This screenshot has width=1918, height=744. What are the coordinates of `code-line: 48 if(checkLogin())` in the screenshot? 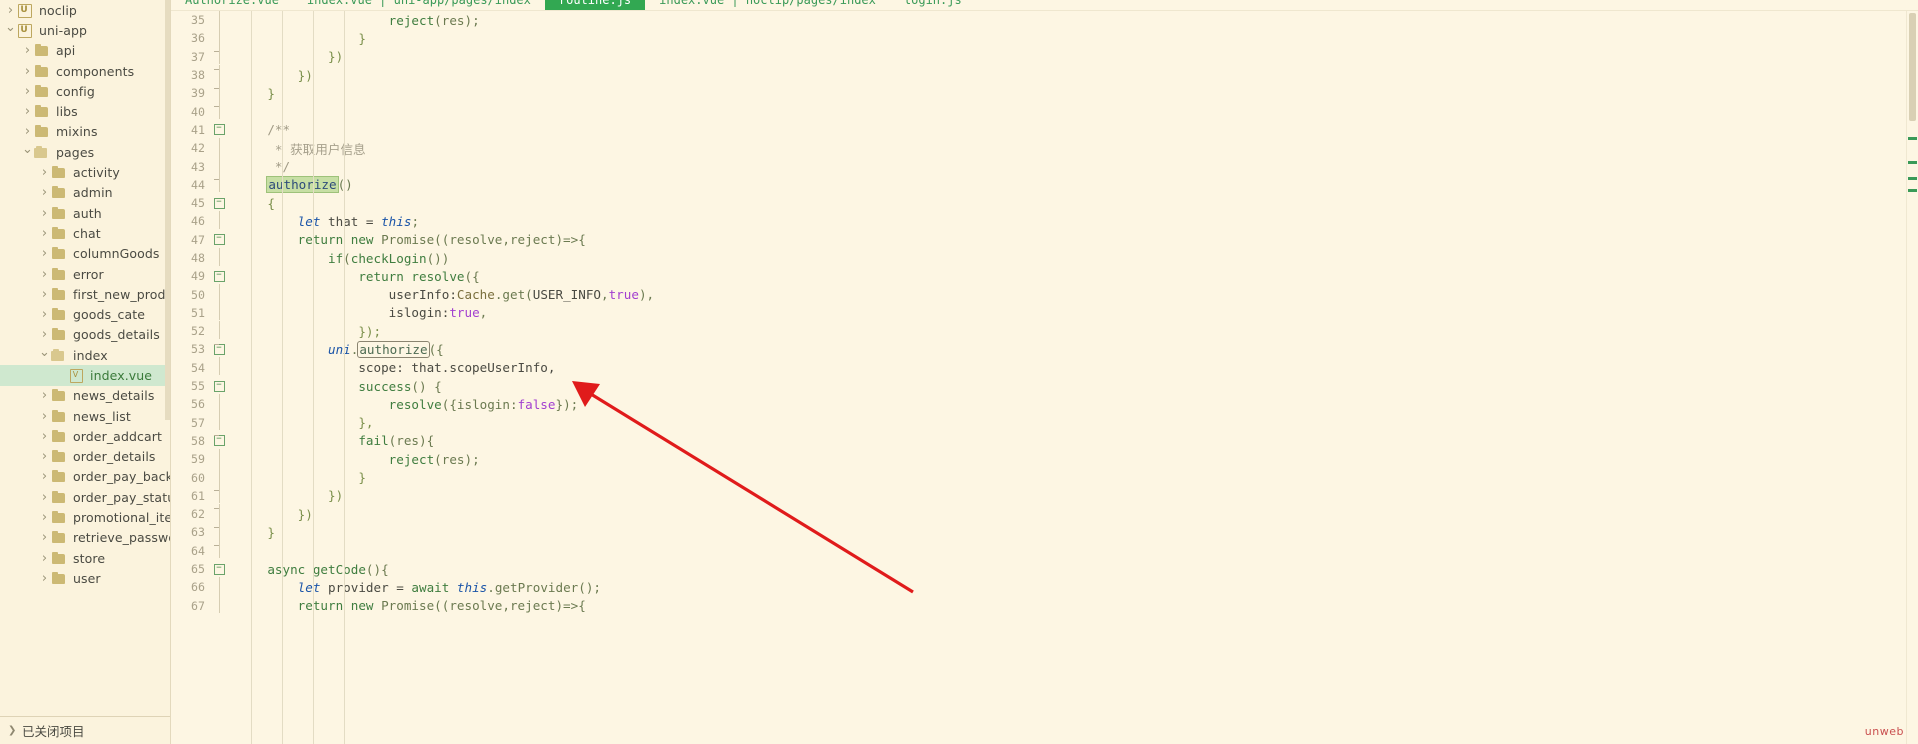 It's located at (1044, 257).